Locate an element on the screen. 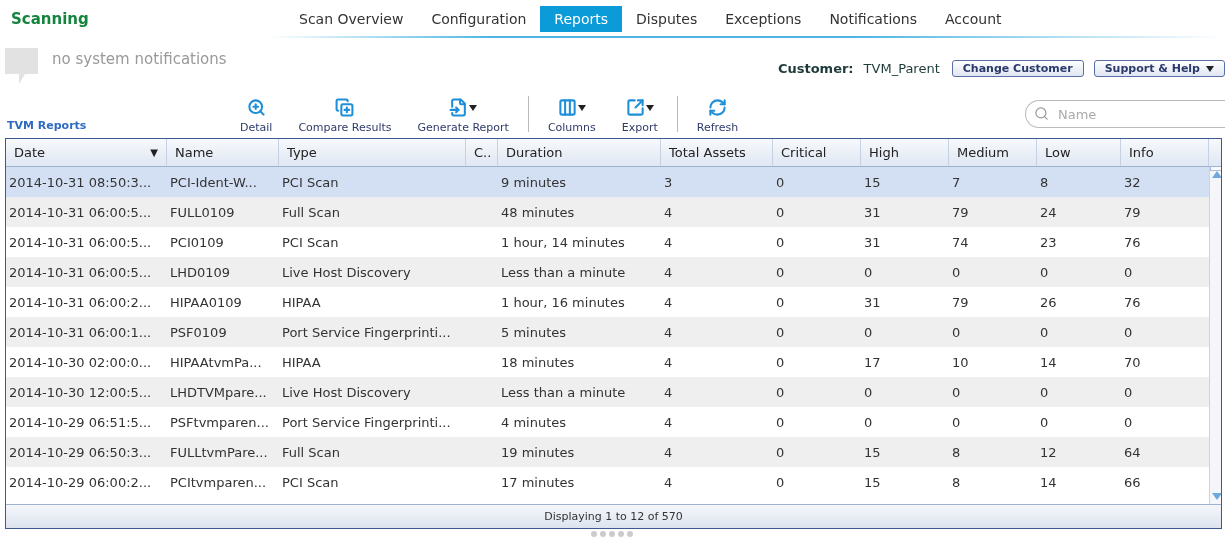  table-cell-text: Less than a minute is located at coordinates (563, 392).